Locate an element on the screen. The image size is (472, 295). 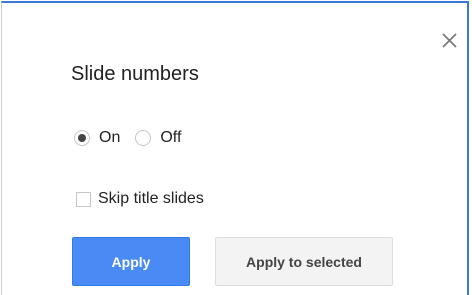
skip-title-slides-option: Skip title slides is located at coordinates (140, 199).